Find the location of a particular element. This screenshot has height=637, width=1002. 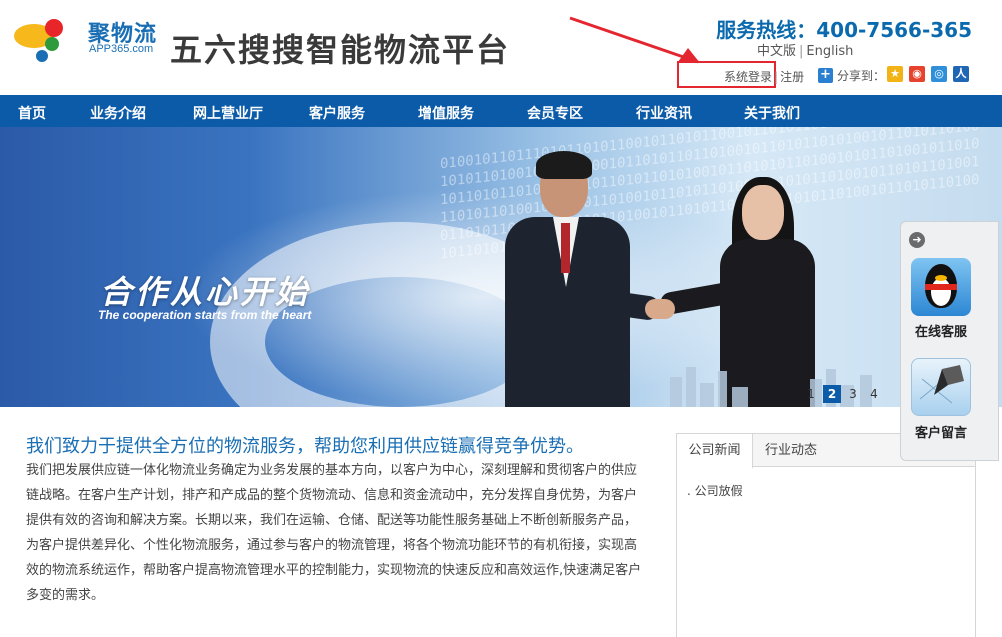

share-label: 分享到： is located at coordinates (861, 76).